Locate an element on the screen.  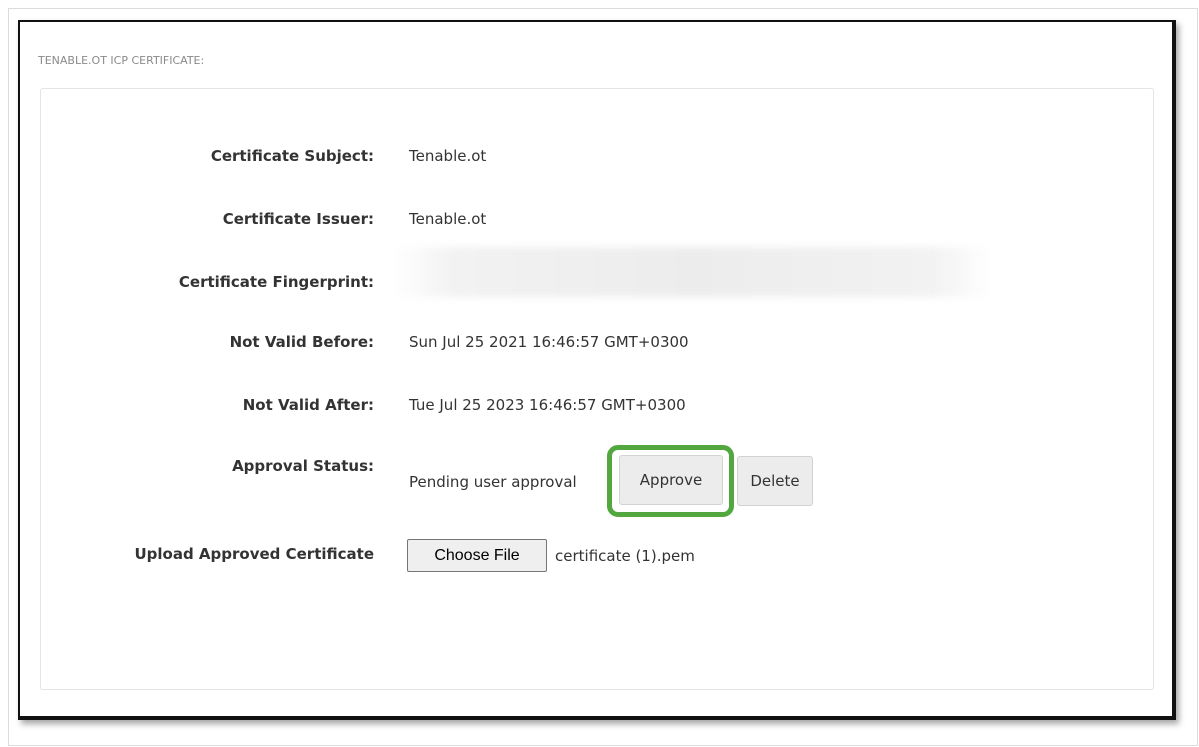
certificate-subject-label: Certificate Subject: is located at coordinates (292, 156).